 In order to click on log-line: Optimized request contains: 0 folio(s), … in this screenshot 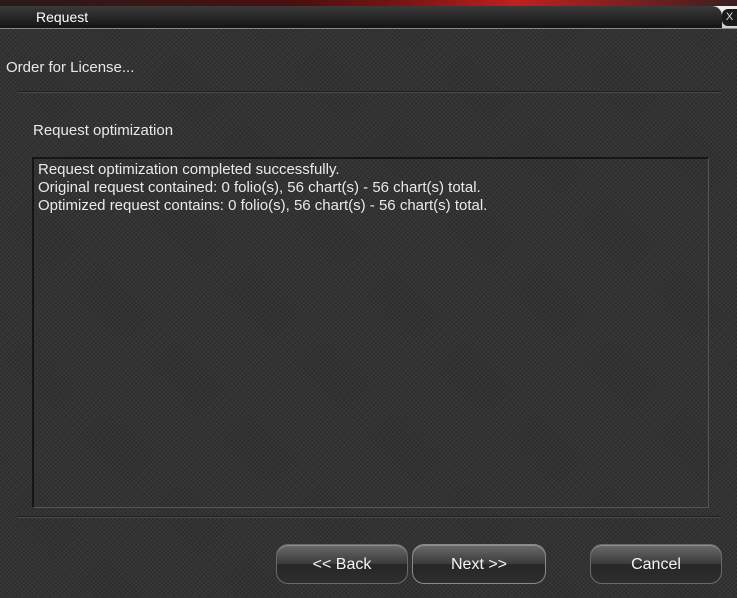, I will do `click(263, 205)`.